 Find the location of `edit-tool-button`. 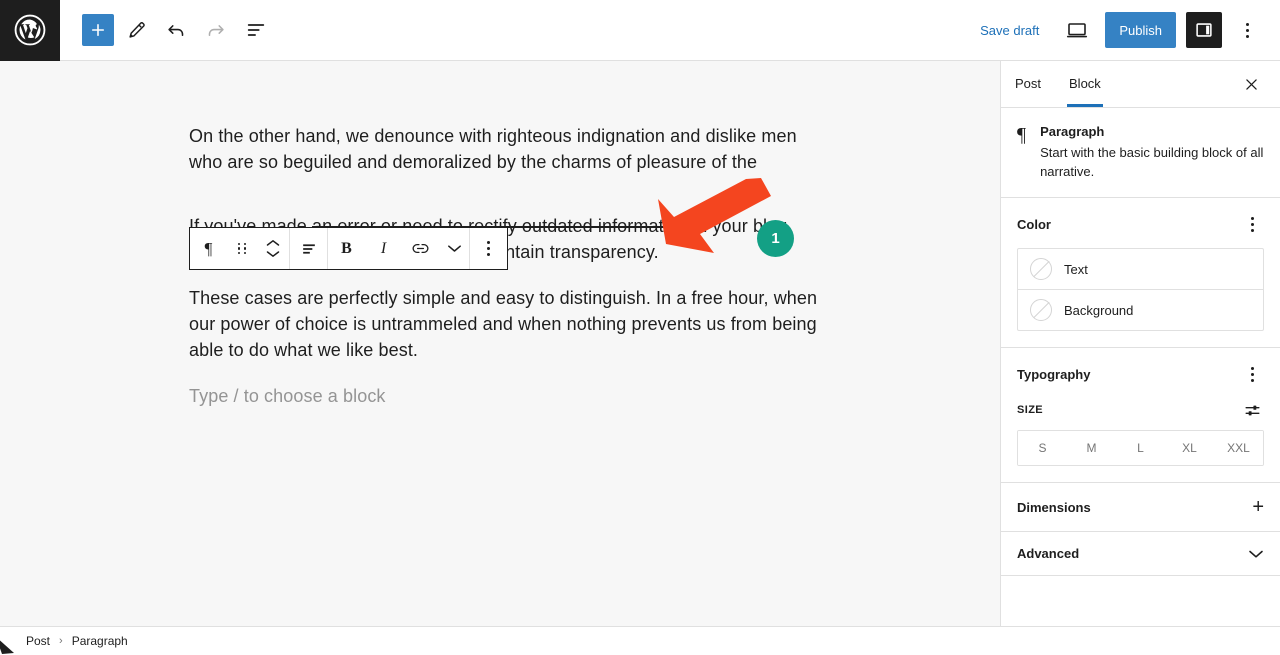

edit-tool-button is located at coordinates (136, 30).